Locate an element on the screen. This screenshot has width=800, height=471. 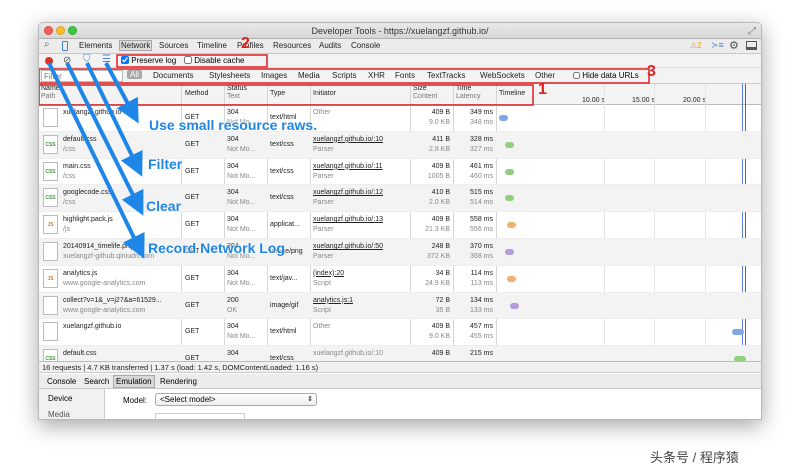
request-initiator: analytics.js:1 is located at coordinates (333, 300).